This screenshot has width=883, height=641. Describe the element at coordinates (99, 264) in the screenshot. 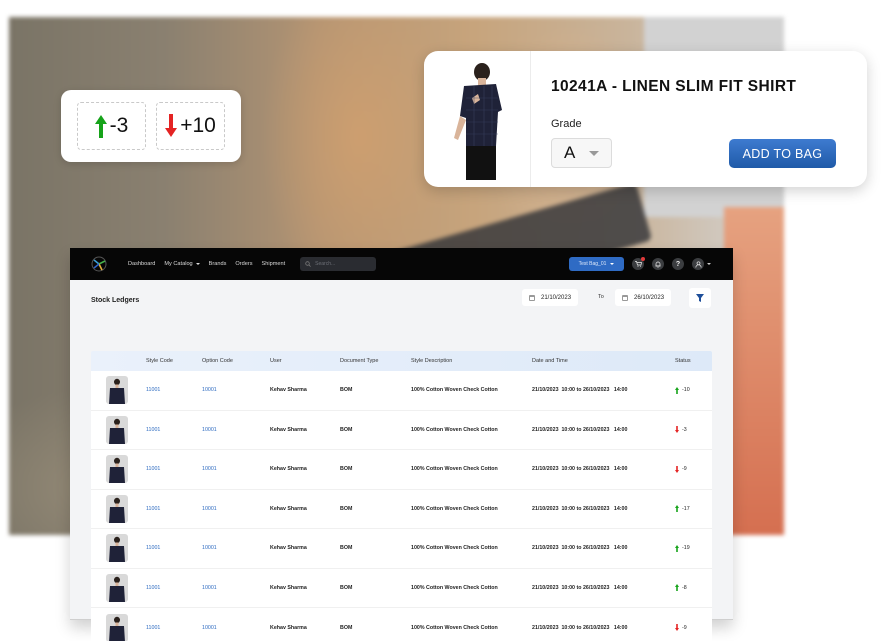

I see `app-logo-icon` at that location.